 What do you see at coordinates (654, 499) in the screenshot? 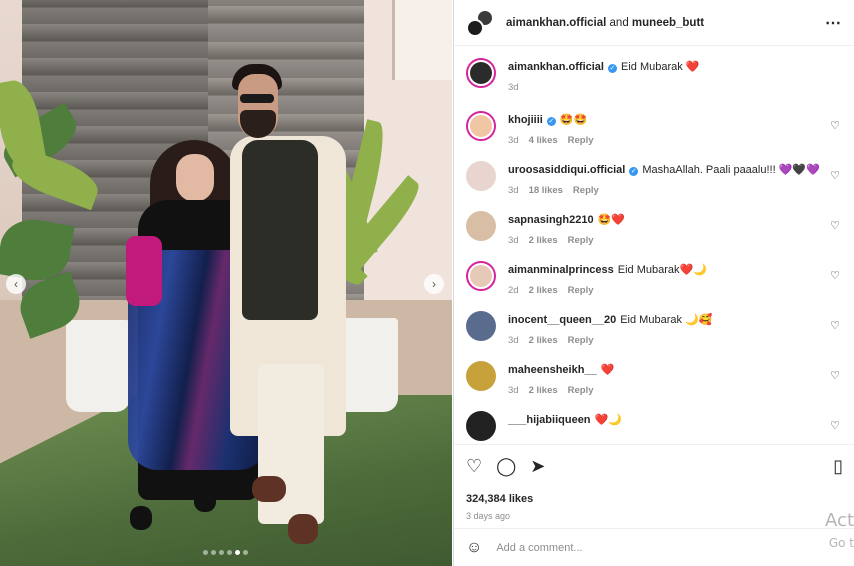
I see `likes-count: 324,384 likes` at bounding box center [654, 499].